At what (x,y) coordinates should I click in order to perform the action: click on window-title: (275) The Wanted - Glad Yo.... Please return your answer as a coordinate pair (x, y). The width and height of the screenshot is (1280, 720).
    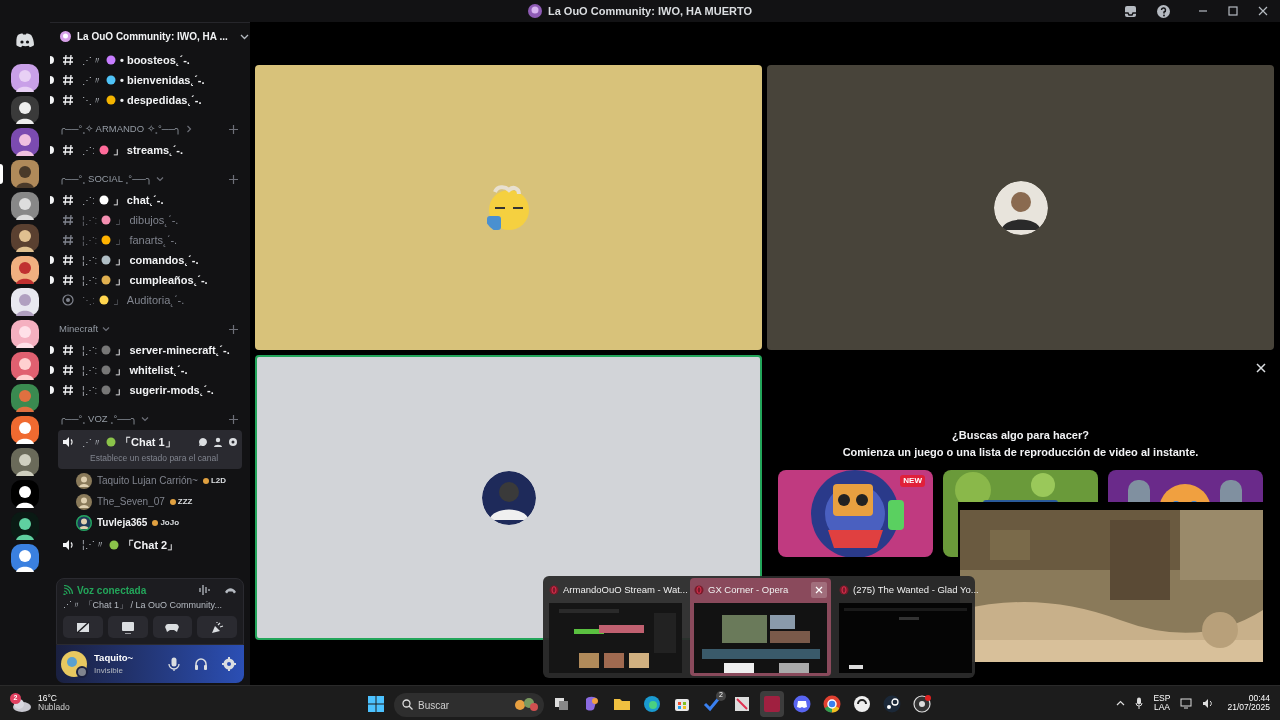
    Looking at the image, I should click on (916, 589).